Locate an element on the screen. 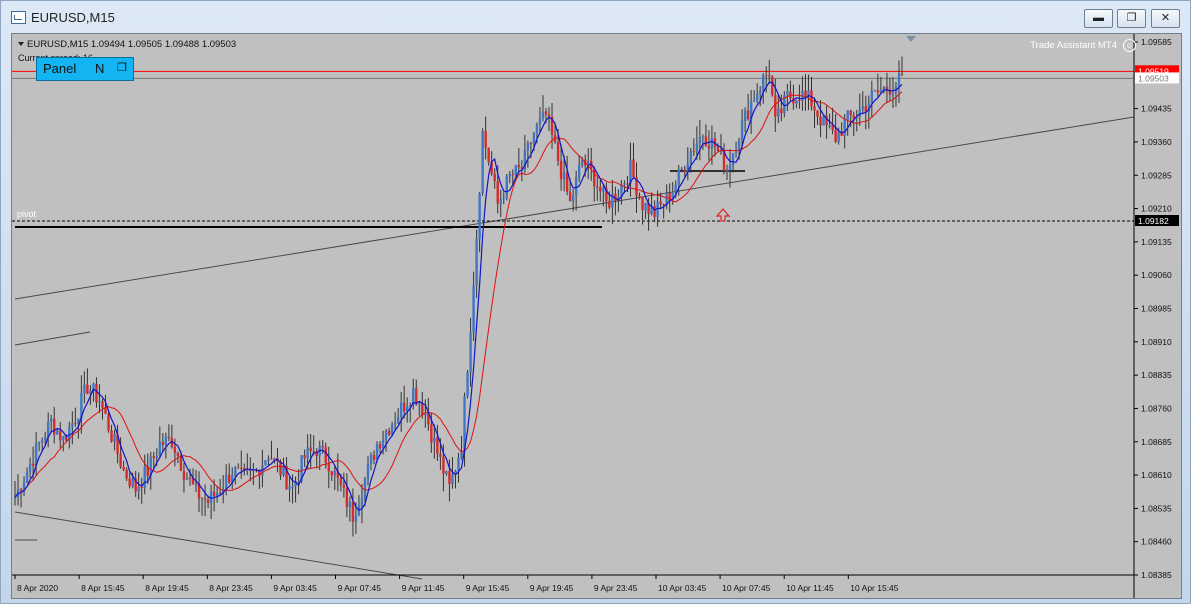  minimize-button: ▬ is located at coordinates (1098, 18).